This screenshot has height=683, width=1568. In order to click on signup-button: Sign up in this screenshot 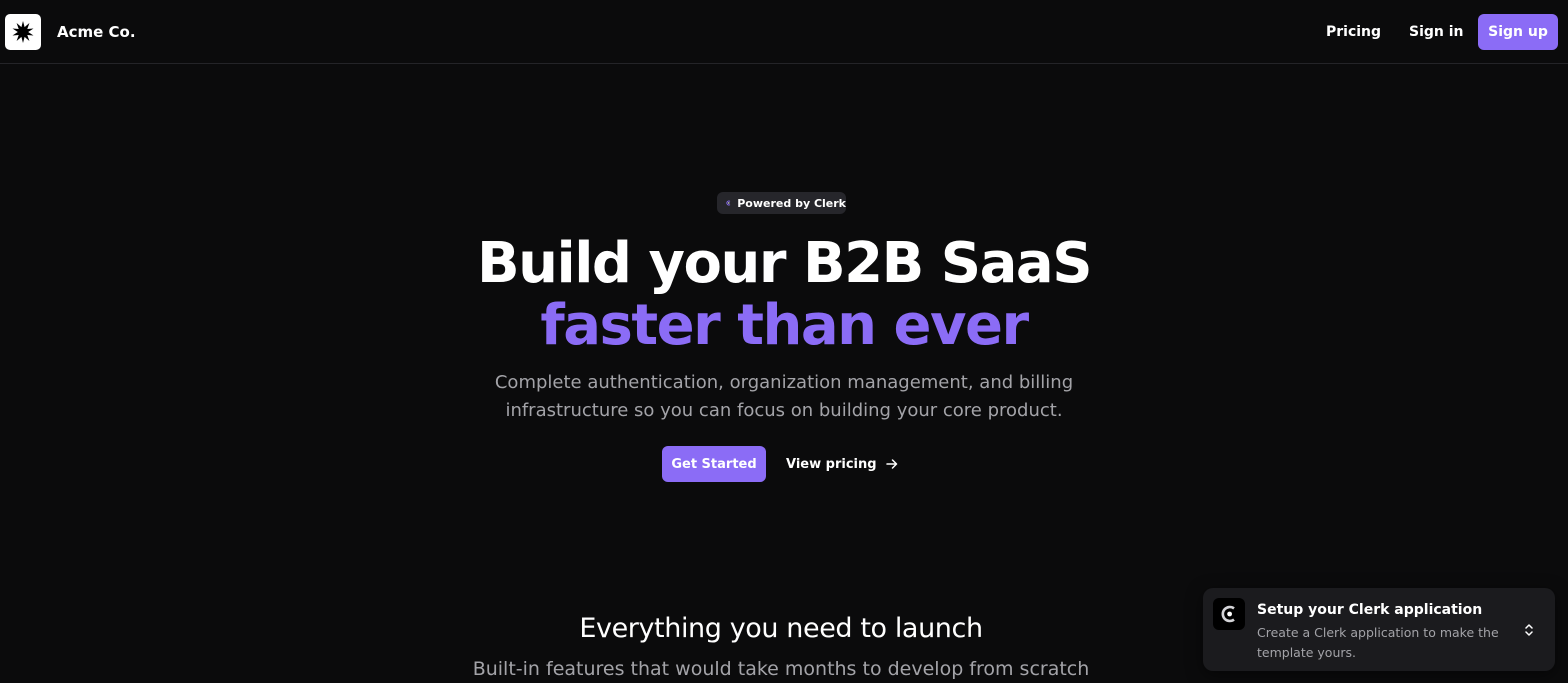, I will do `click(1518, 32)`.